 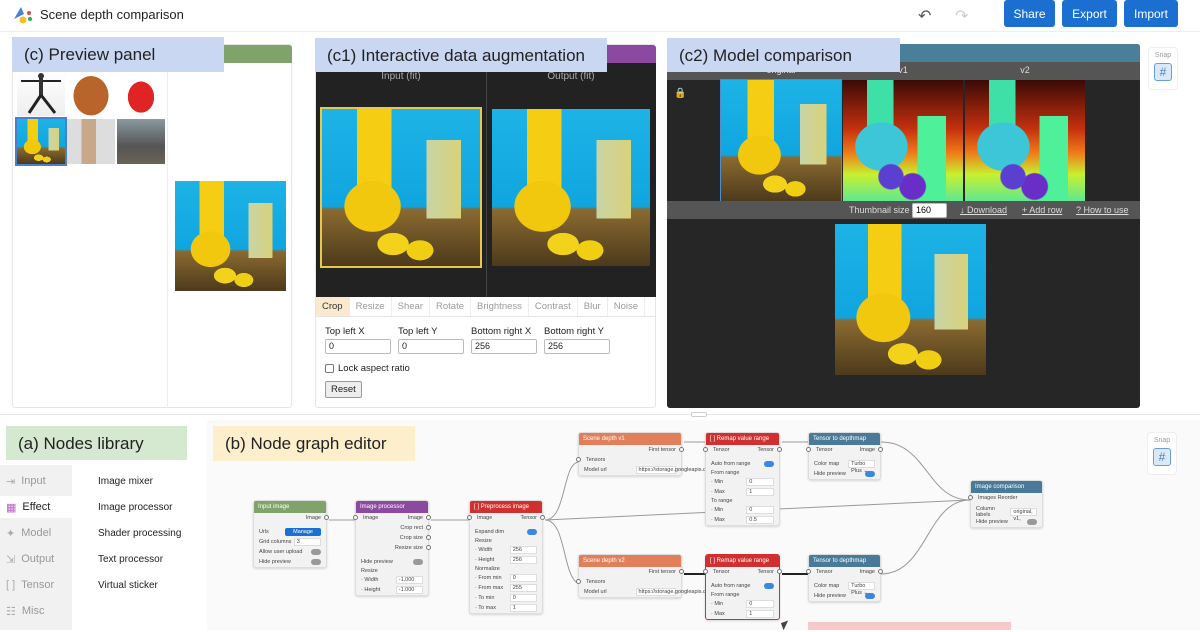 I want to click on node-header: [ ] Preprocess image, so click(x=506, y=507).